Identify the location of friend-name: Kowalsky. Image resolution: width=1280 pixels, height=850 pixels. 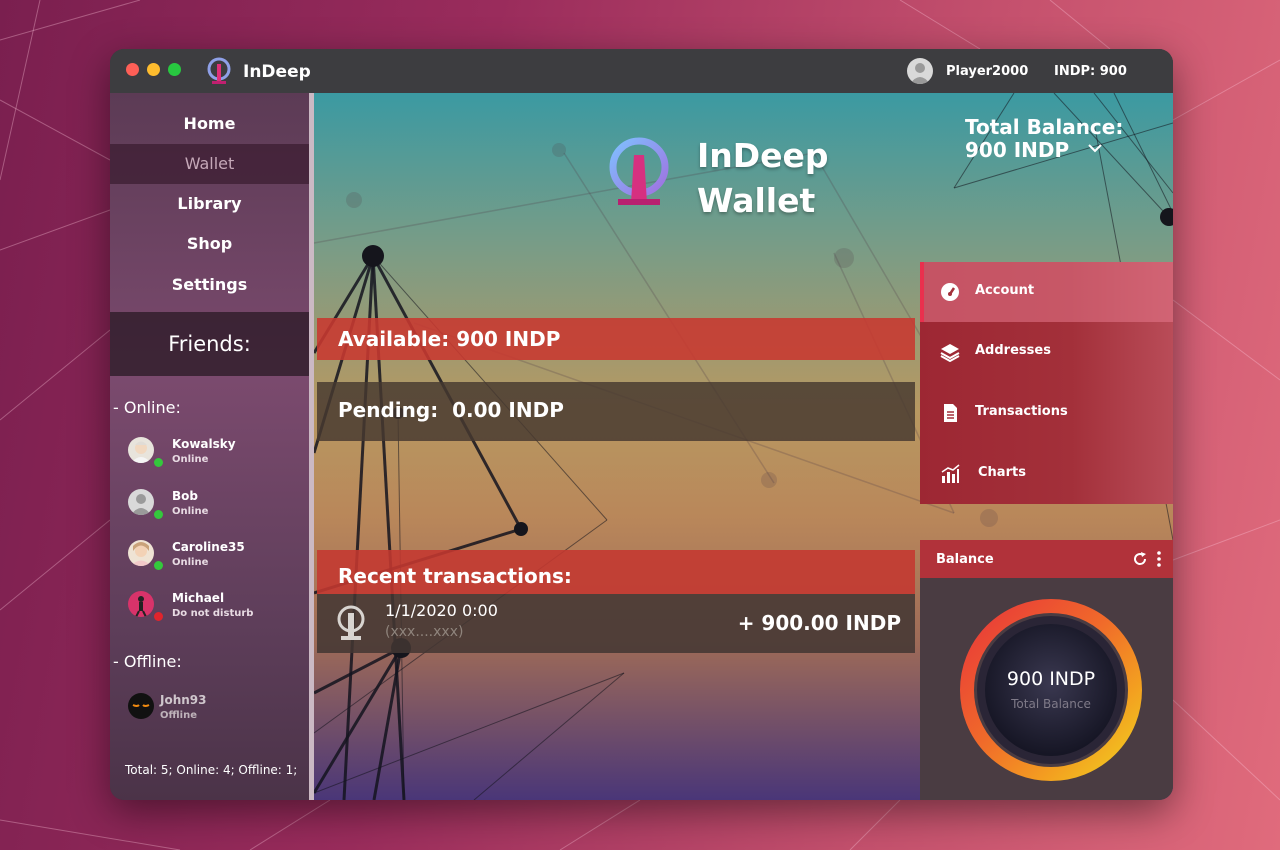
(204, 444).